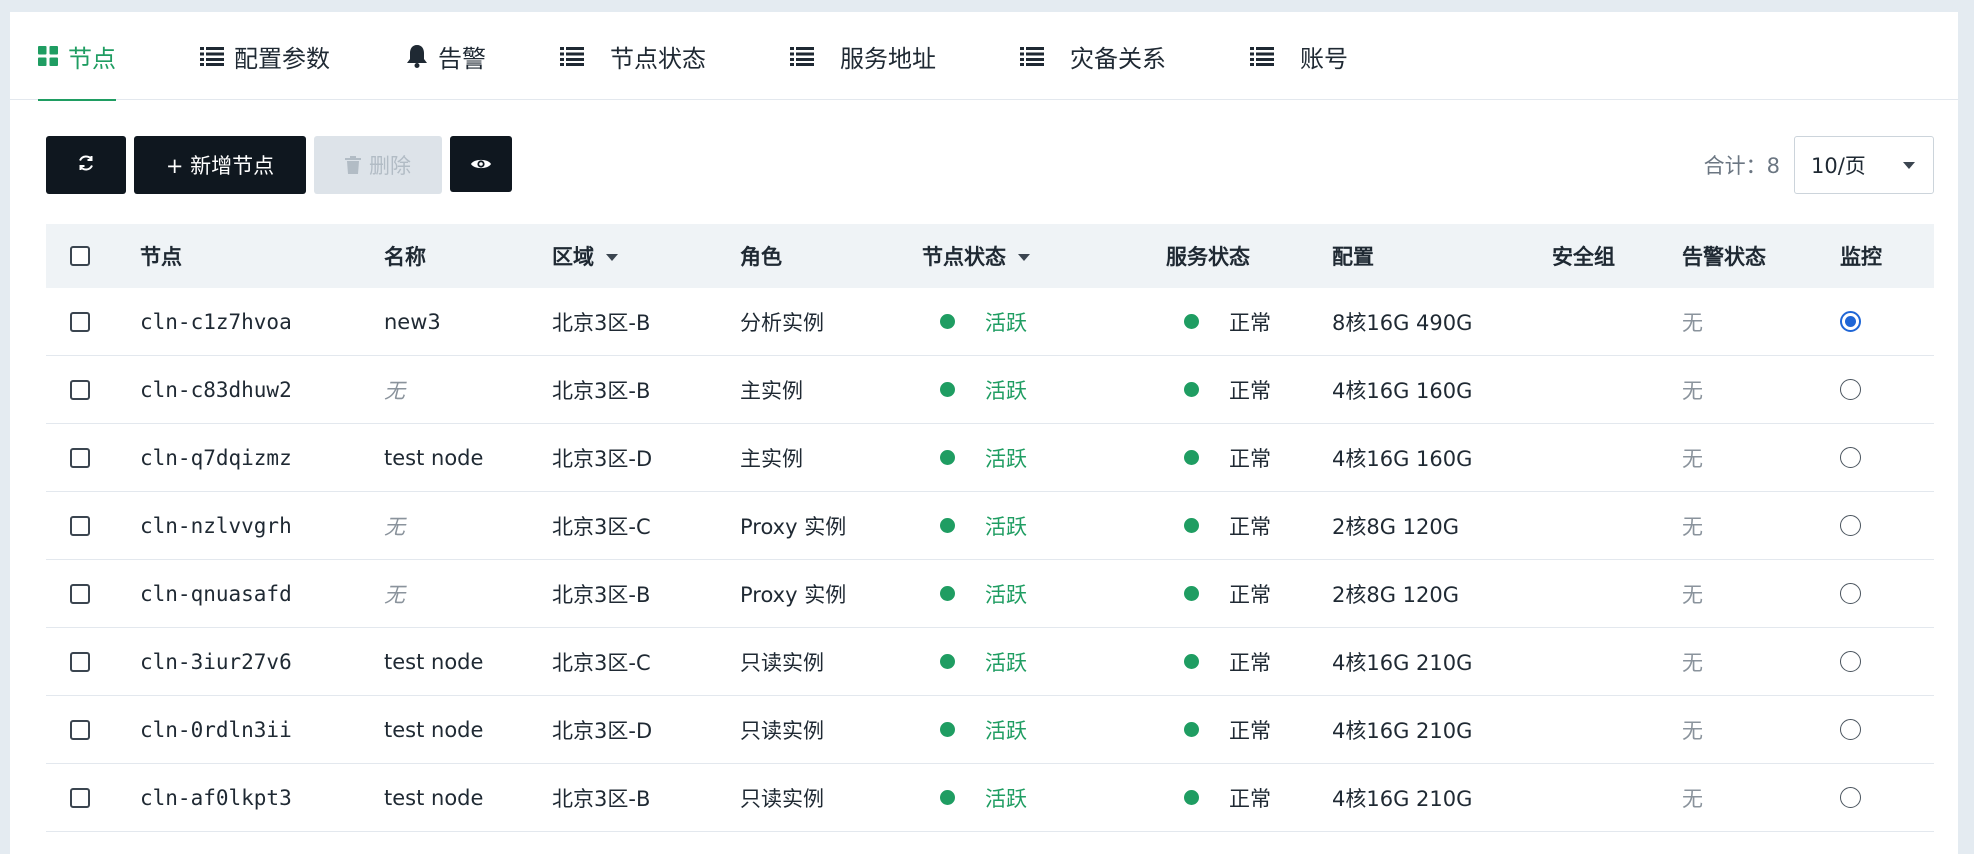  I want to click on page-size-select: 10/页, so click(1864, 165).